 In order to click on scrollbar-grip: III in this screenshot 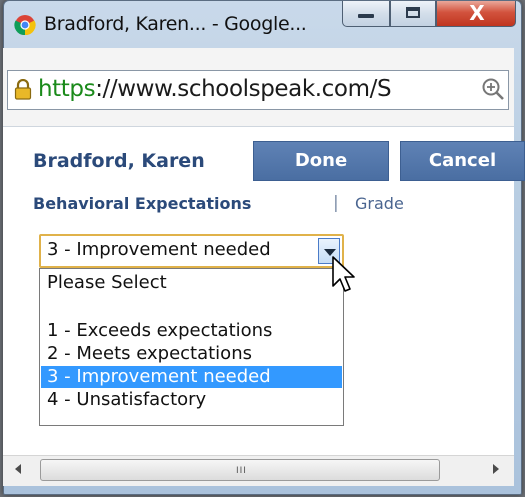, I will do `click(241, 471)`.